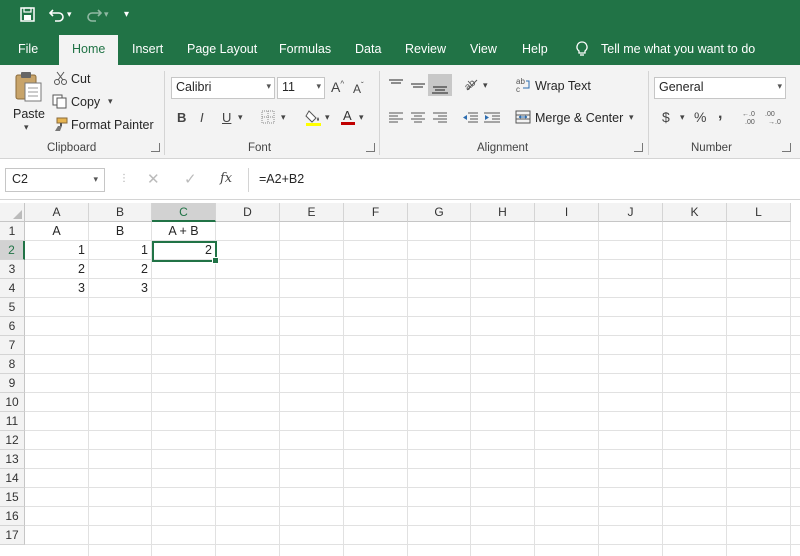 The width and height of the screenshot is (800, 556). Describe the element at coordinates (56, 250) in the screenshot. I see `cell-a2: 1` at that location.